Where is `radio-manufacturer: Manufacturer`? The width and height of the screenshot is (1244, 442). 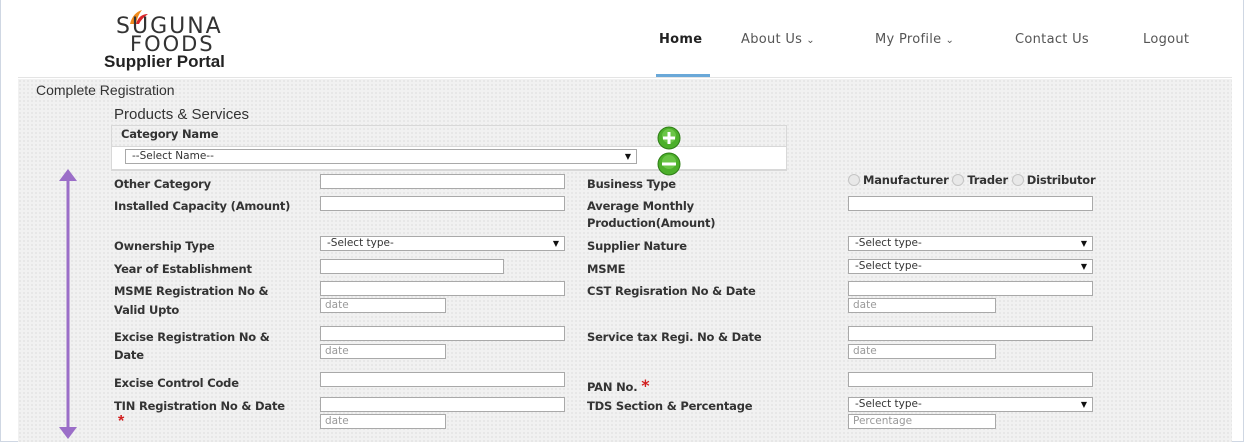
radio-manufacturer: Manufacturer is located at coordinates (898, 180).